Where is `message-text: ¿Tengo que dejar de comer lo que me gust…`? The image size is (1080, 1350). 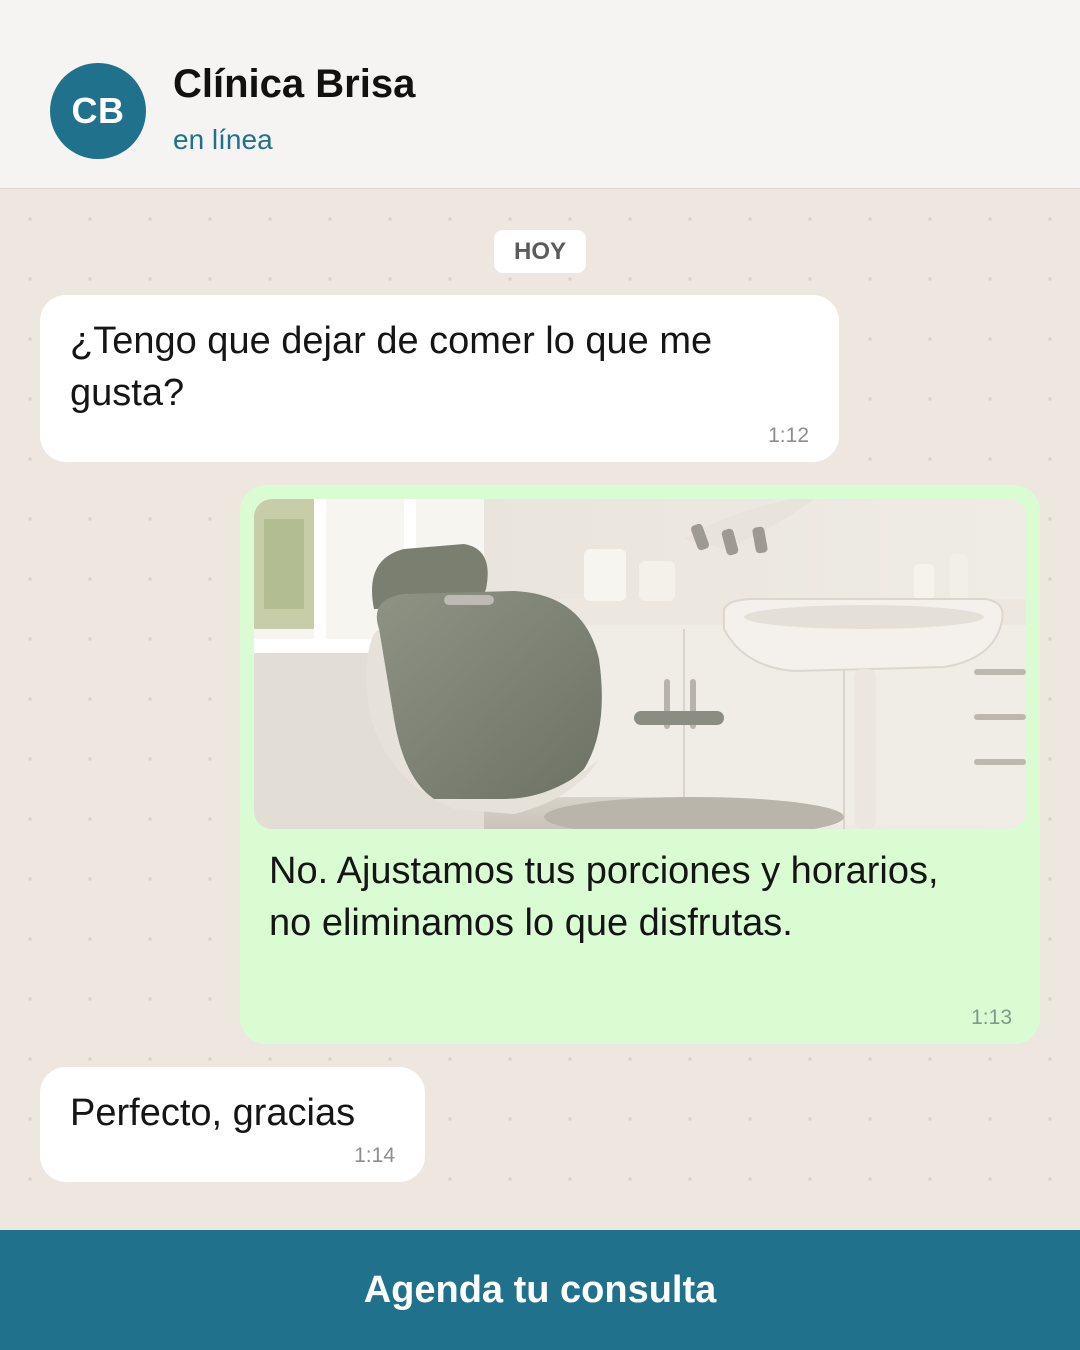
message-text: ¿Tengo que dejar de comer lo que me gust… is located at coordinates (391, 367).